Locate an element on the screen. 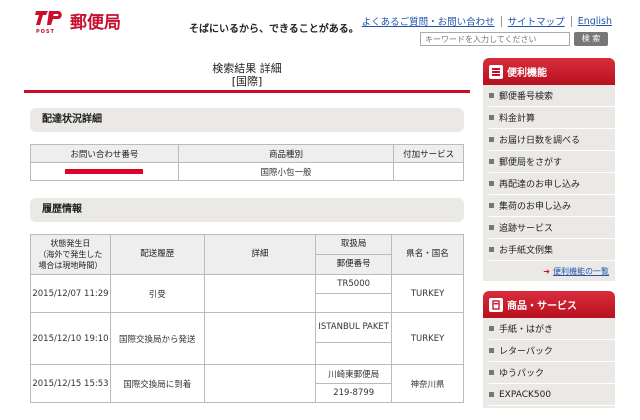 The height and width of the screenshot is (420, 640). sidebar-item-label: ゆうパック is located at coordinates (522, 374).